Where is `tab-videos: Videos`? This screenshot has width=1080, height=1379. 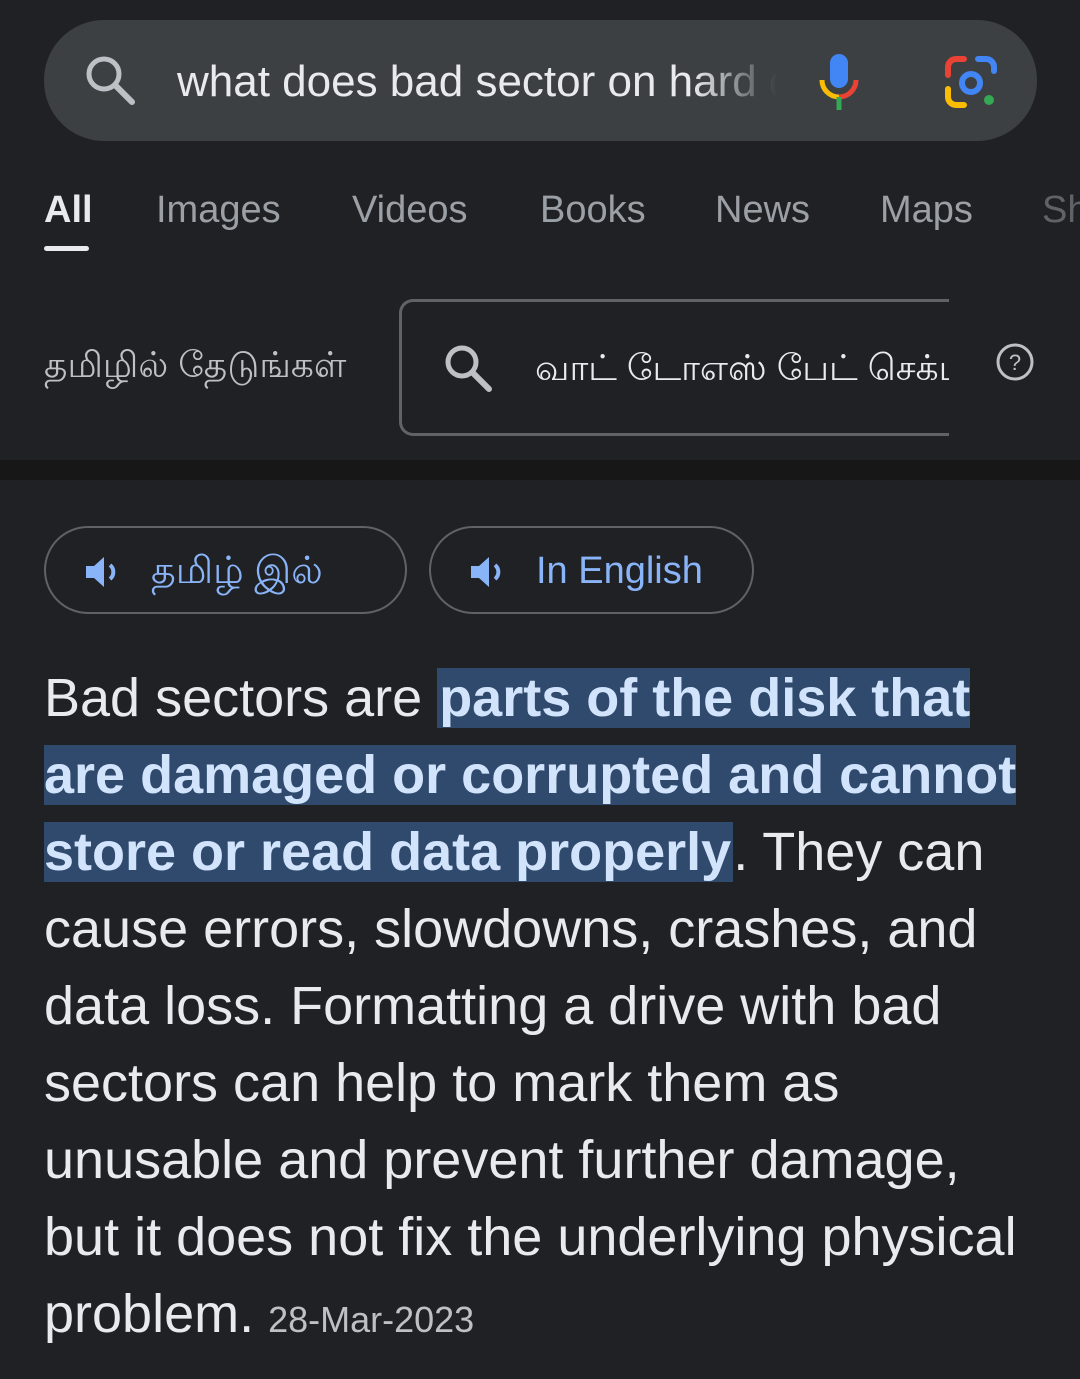
tab-videos: Videos is located at coordinates (410, 210).